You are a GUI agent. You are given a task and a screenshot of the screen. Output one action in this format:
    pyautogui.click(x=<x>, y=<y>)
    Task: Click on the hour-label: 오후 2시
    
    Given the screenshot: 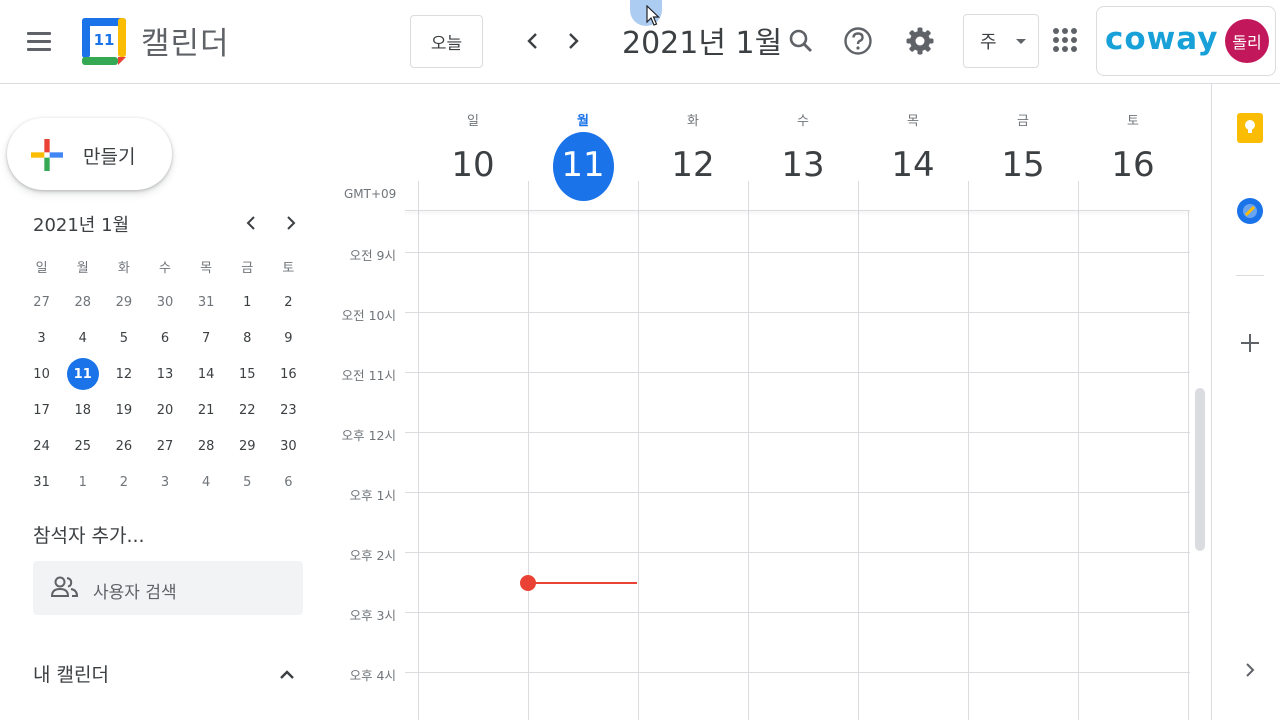 What is the action you would take?
    pyautogui.click(x=372, y=555)
    